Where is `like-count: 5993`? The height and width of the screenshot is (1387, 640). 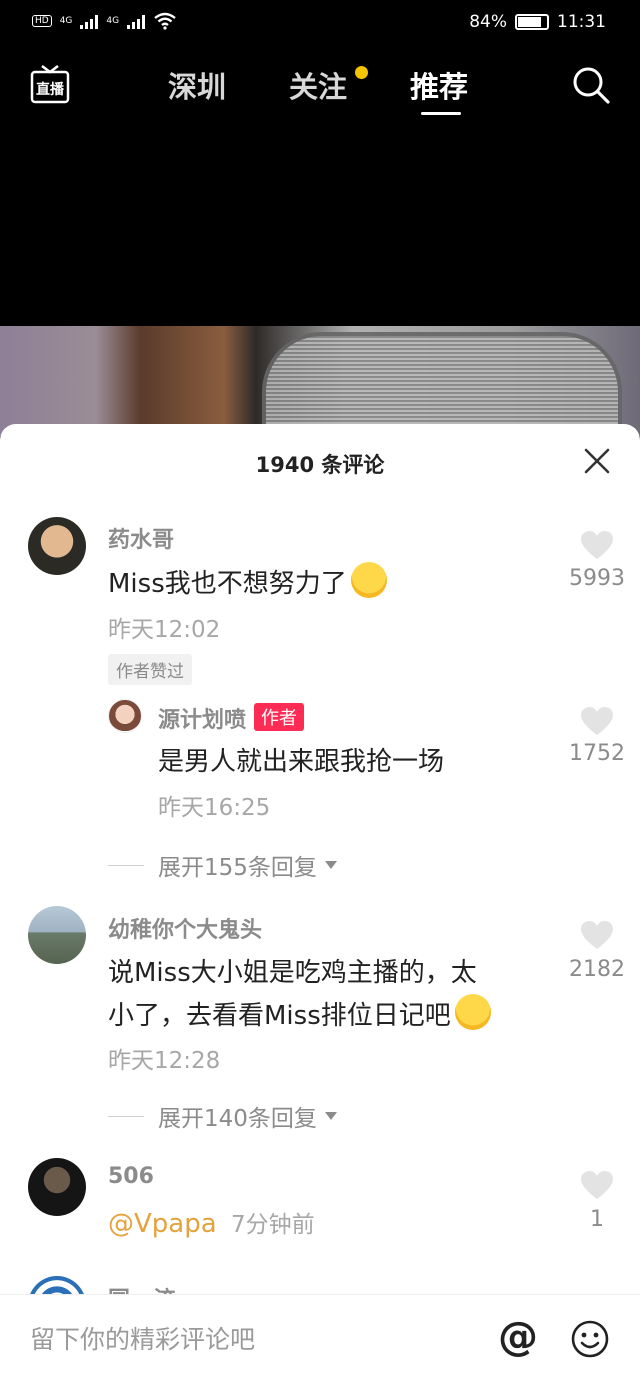
like-count: 5993 is located at coordinates (597, 578).